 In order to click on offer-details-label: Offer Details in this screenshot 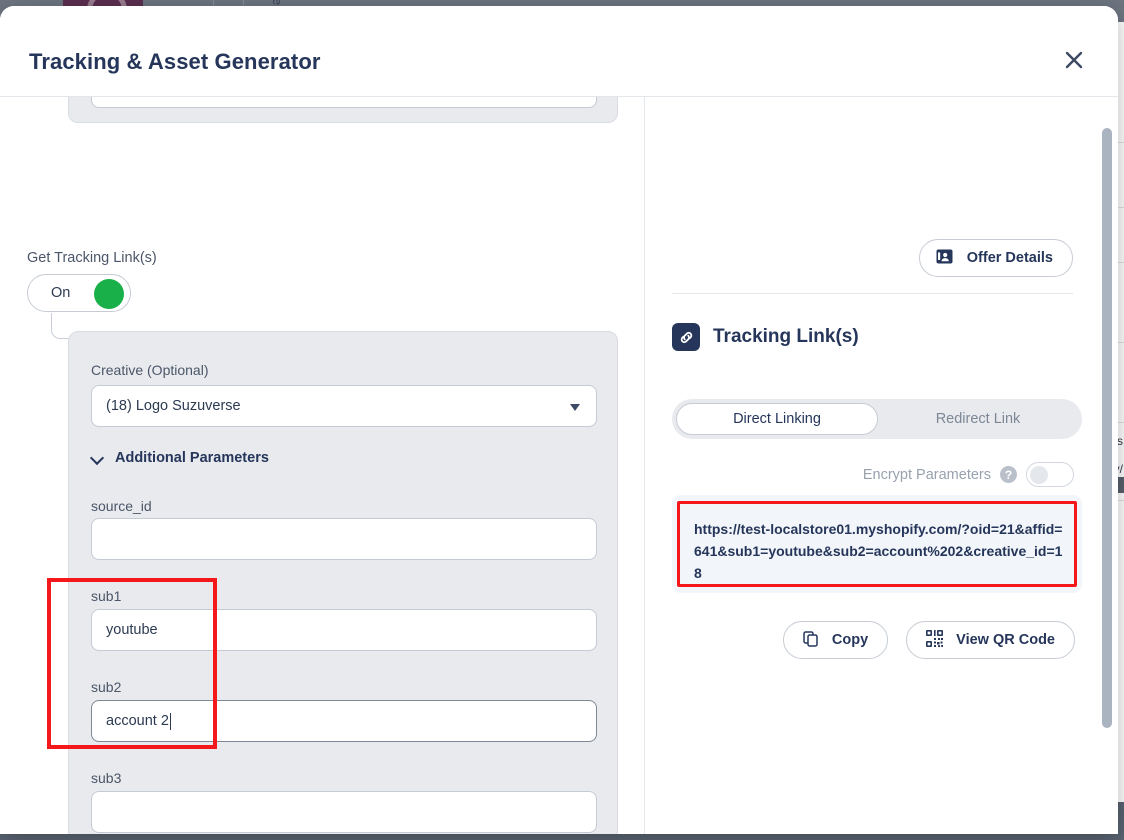, I will do `click(1009, 258)`.